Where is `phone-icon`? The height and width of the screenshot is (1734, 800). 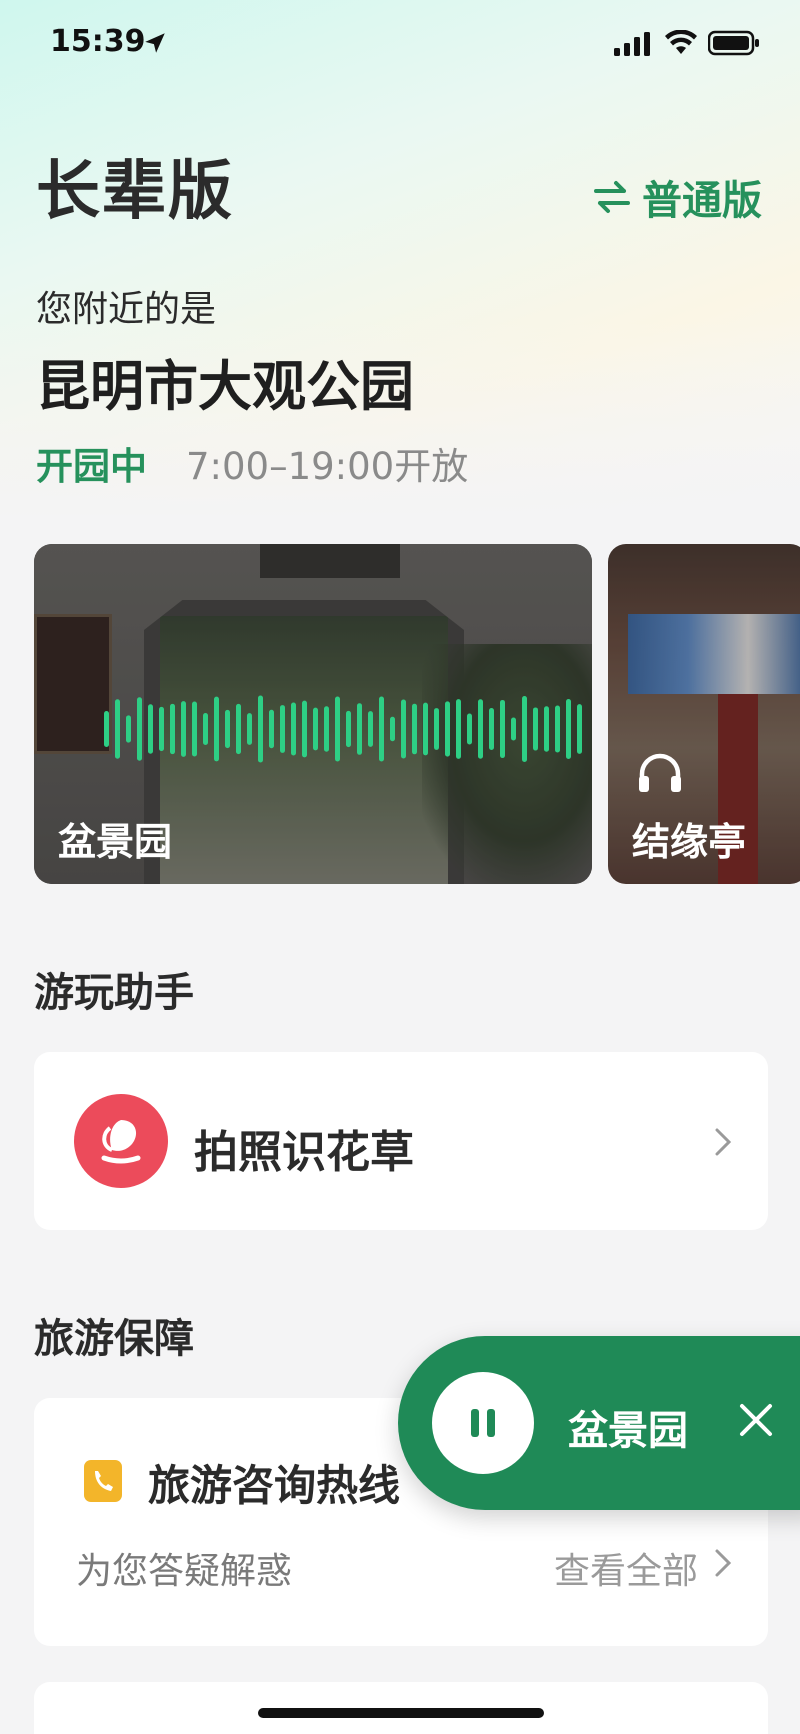 phone-icon is located at coordinates (103, 1481).